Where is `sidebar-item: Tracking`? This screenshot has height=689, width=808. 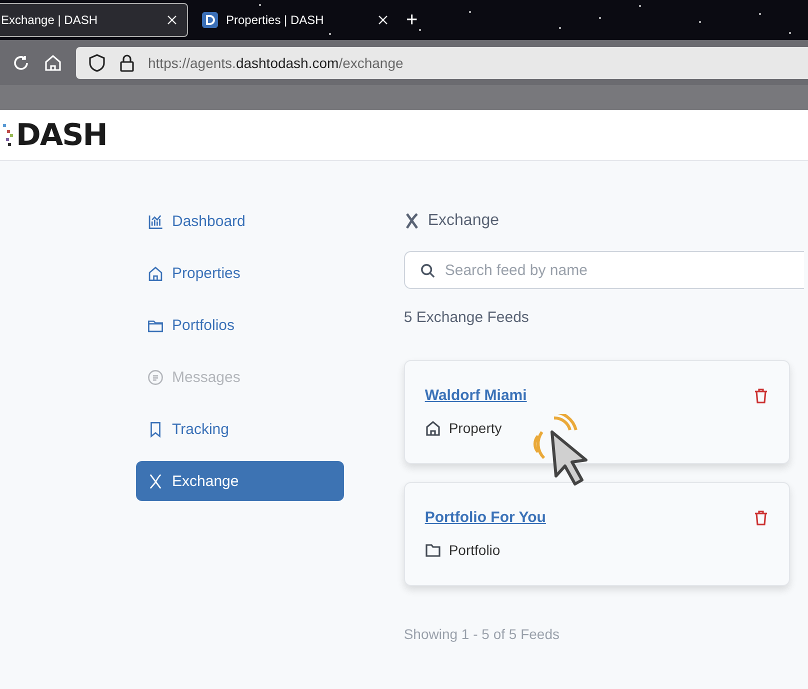 sidebar-item: Tracking is located at coordinates (240, 429).